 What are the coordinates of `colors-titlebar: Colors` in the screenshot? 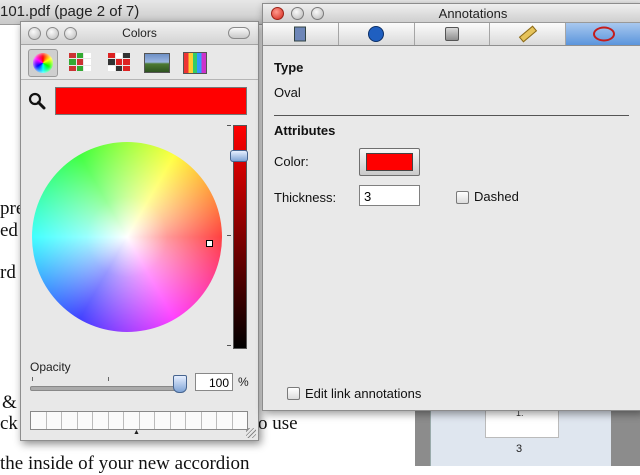 It's located at (139, 33).